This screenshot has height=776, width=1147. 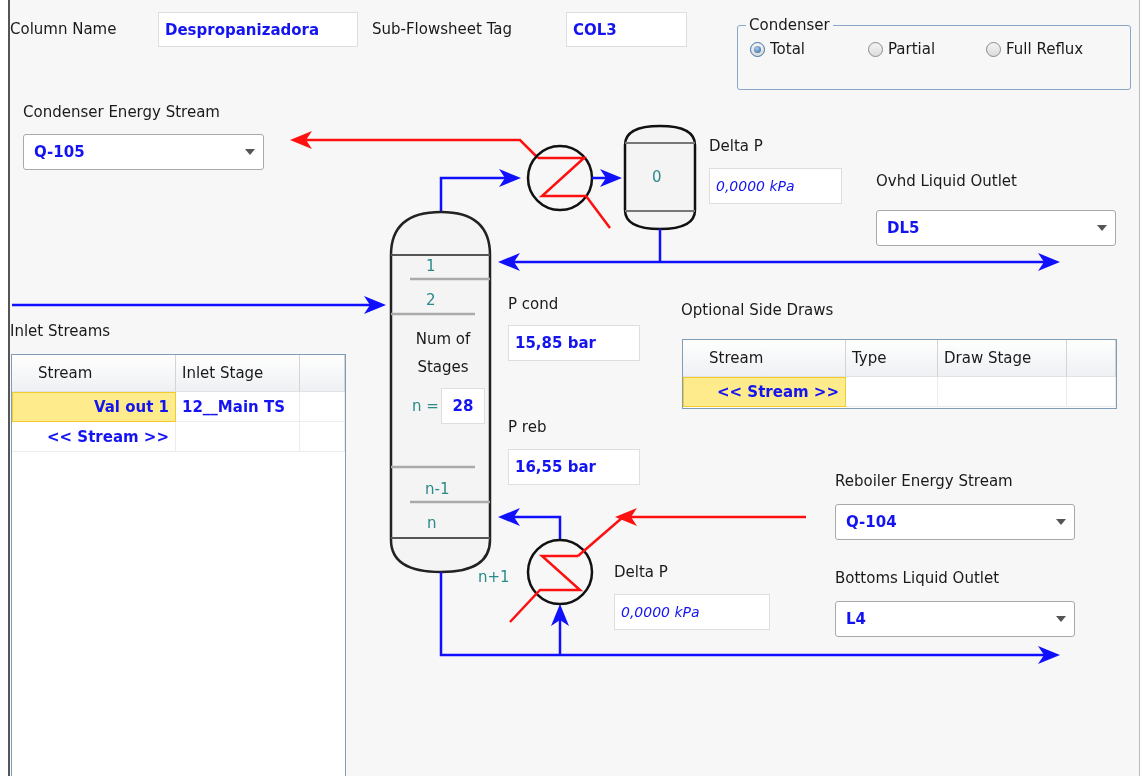 What do you see at coordinates (443, 353) in the screenshot?
I see `stages-label: Num of Stages` at bounding box center [443, 353].